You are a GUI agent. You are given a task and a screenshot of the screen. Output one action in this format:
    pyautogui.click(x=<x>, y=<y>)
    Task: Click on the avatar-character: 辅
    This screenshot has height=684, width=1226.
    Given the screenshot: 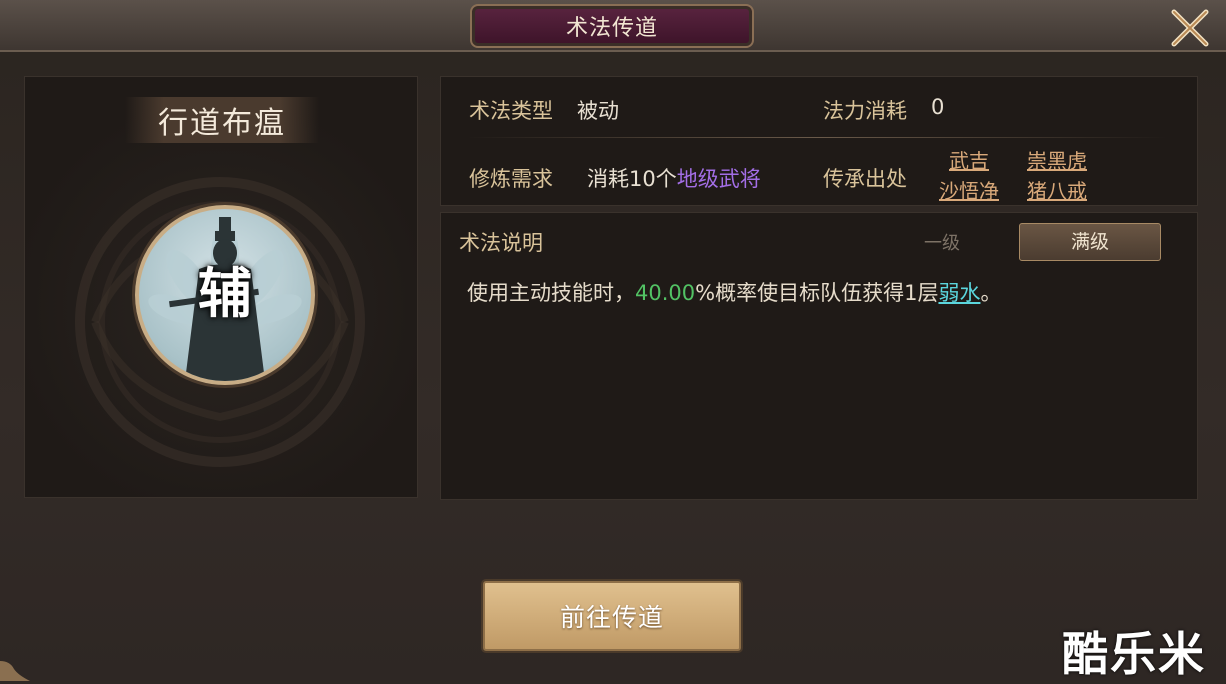 What is the action you would take?
    pyautogui.click(x=225, y=293)
    